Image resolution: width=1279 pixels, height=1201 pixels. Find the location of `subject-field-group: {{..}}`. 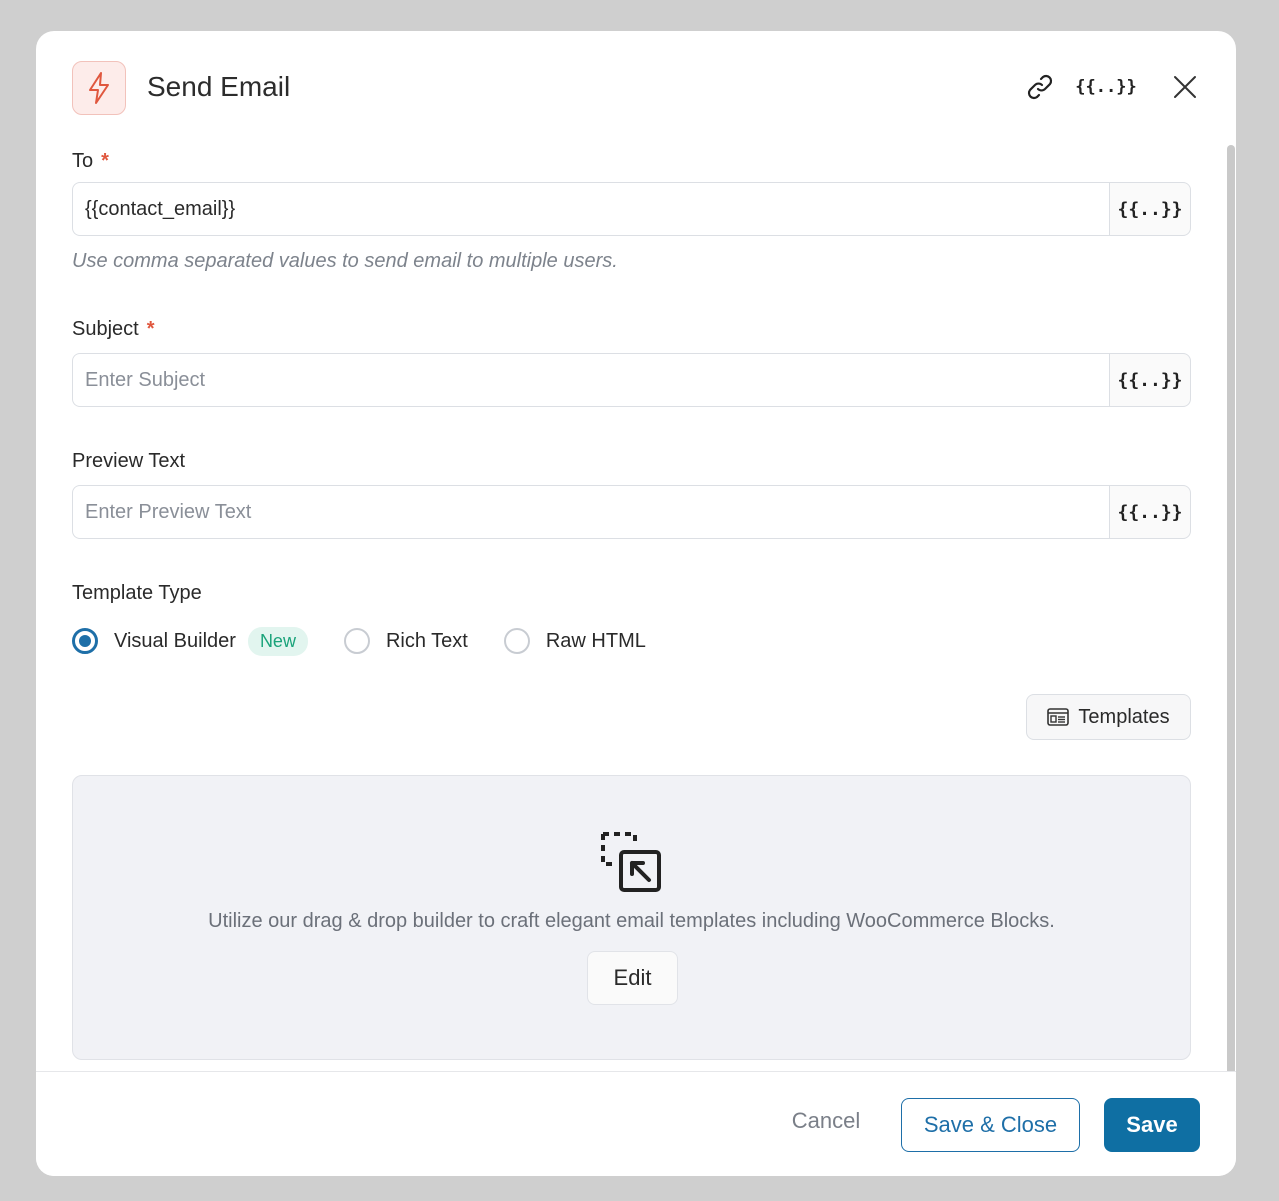

subject-field-group: {{..}} is located at coordinates (631, 380).